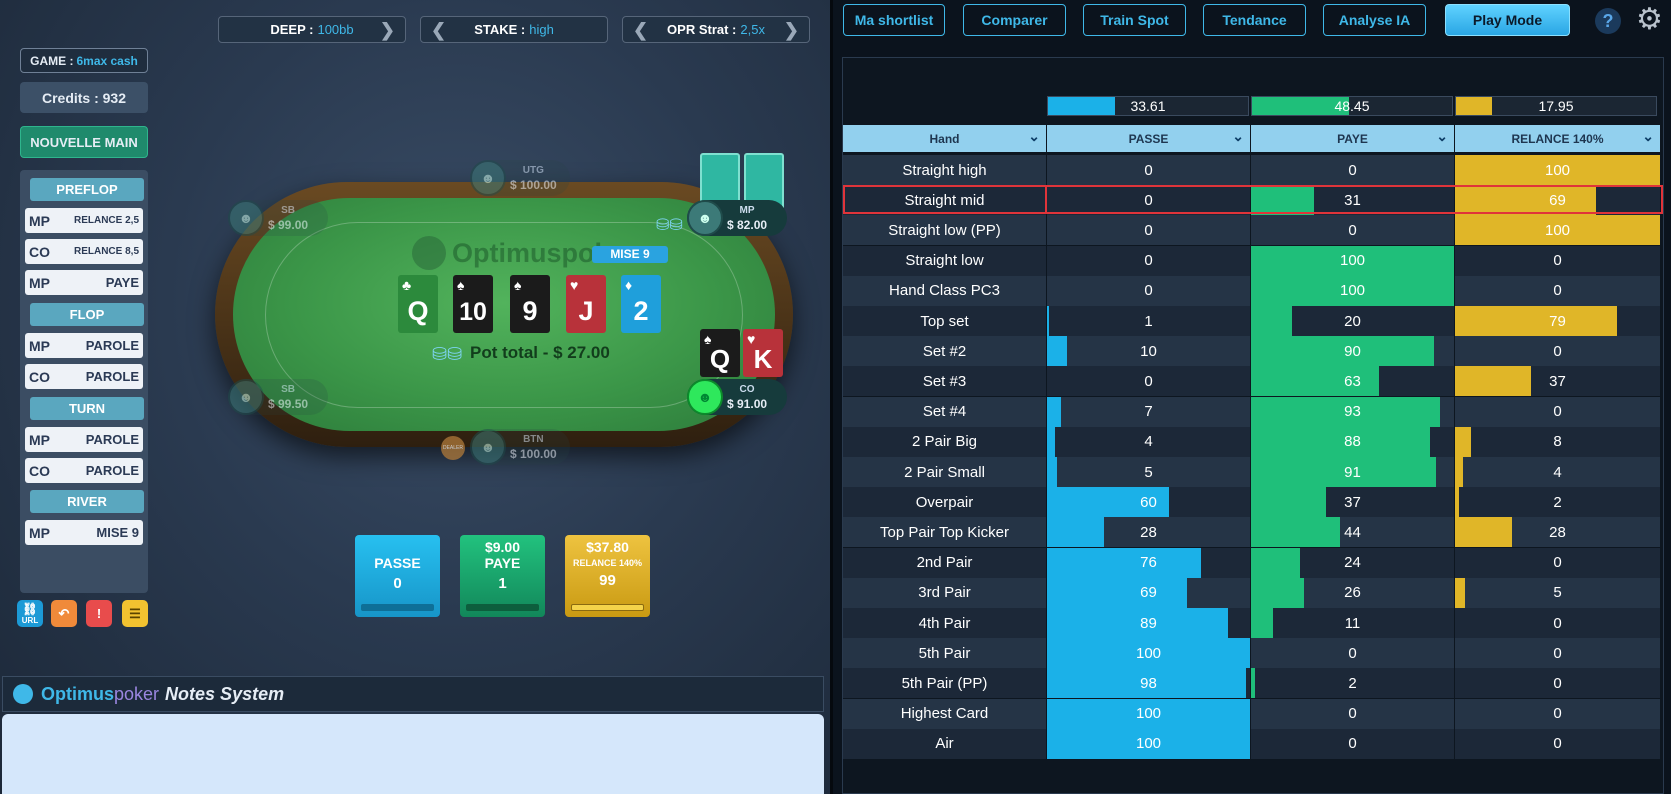 The image size is (1671, 794). What do you see at coordinates (64, 613) in the screenshot?
I see `undo-icon: ↶` at bounding box center [64, 613].